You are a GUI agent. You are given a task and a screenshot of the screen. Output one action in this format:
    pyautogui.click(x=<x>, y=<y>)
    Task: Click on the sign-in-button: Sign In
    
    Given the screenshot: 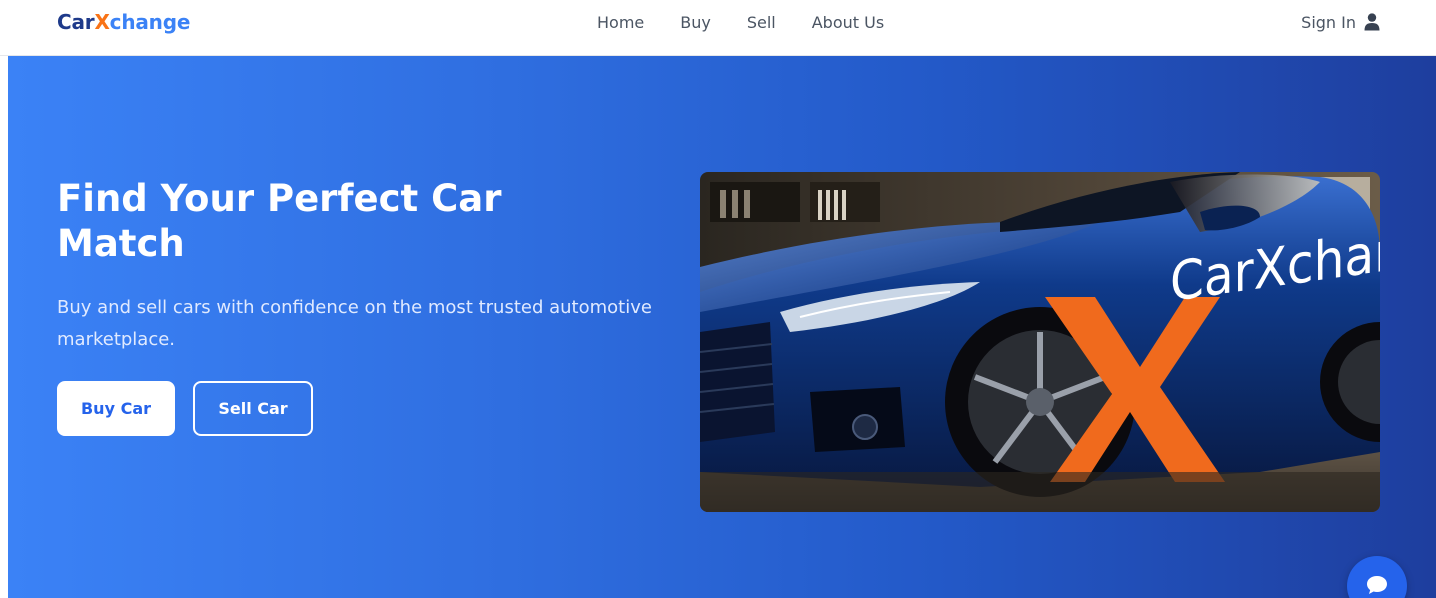 What is the action you would take?
    pyautogui.click(x=1340, y=22)
    